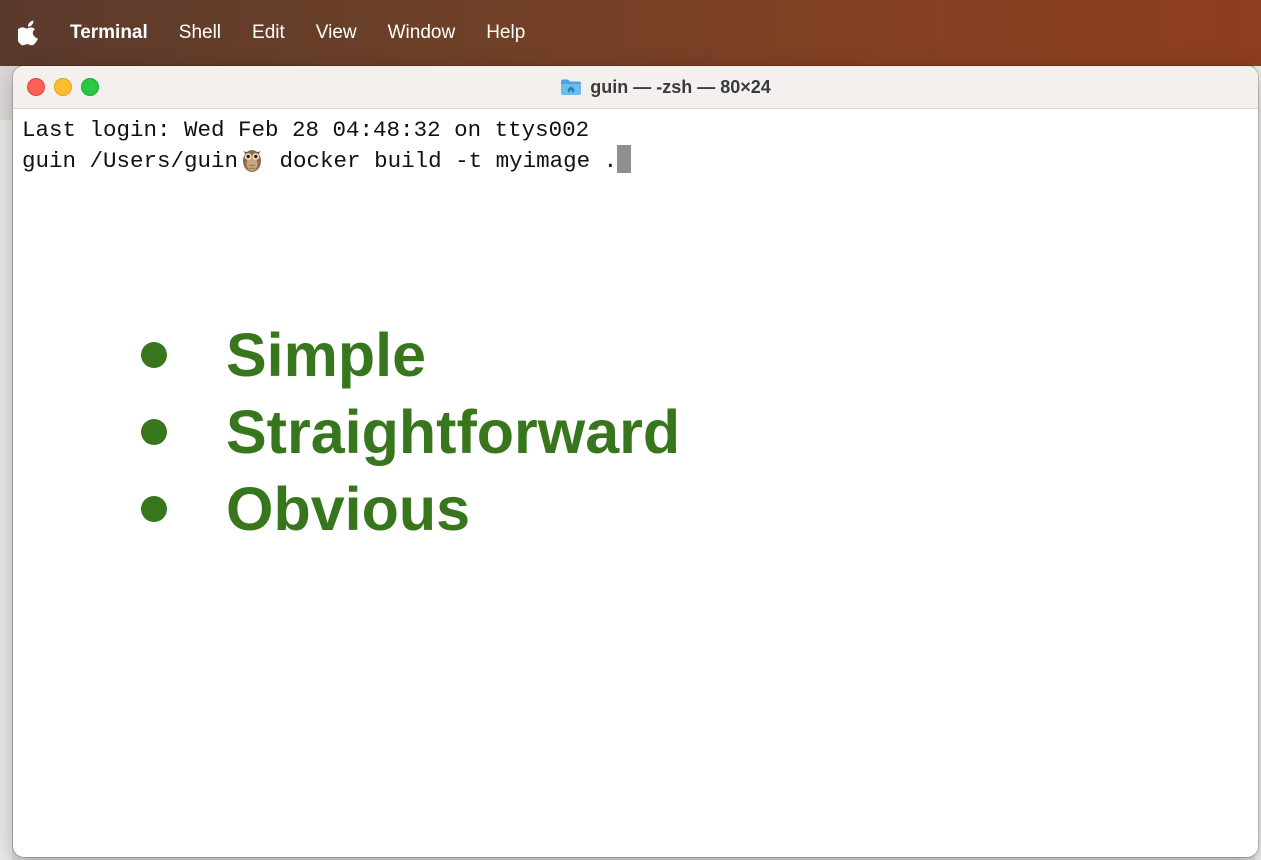 The width and height of the screenshot is (1261, 860). What do you see at coordinates (630, 33) in the screenshot?
I see `menu-bar: Terminal Shell Edit View Window Help` at bounding box center [630, 33].